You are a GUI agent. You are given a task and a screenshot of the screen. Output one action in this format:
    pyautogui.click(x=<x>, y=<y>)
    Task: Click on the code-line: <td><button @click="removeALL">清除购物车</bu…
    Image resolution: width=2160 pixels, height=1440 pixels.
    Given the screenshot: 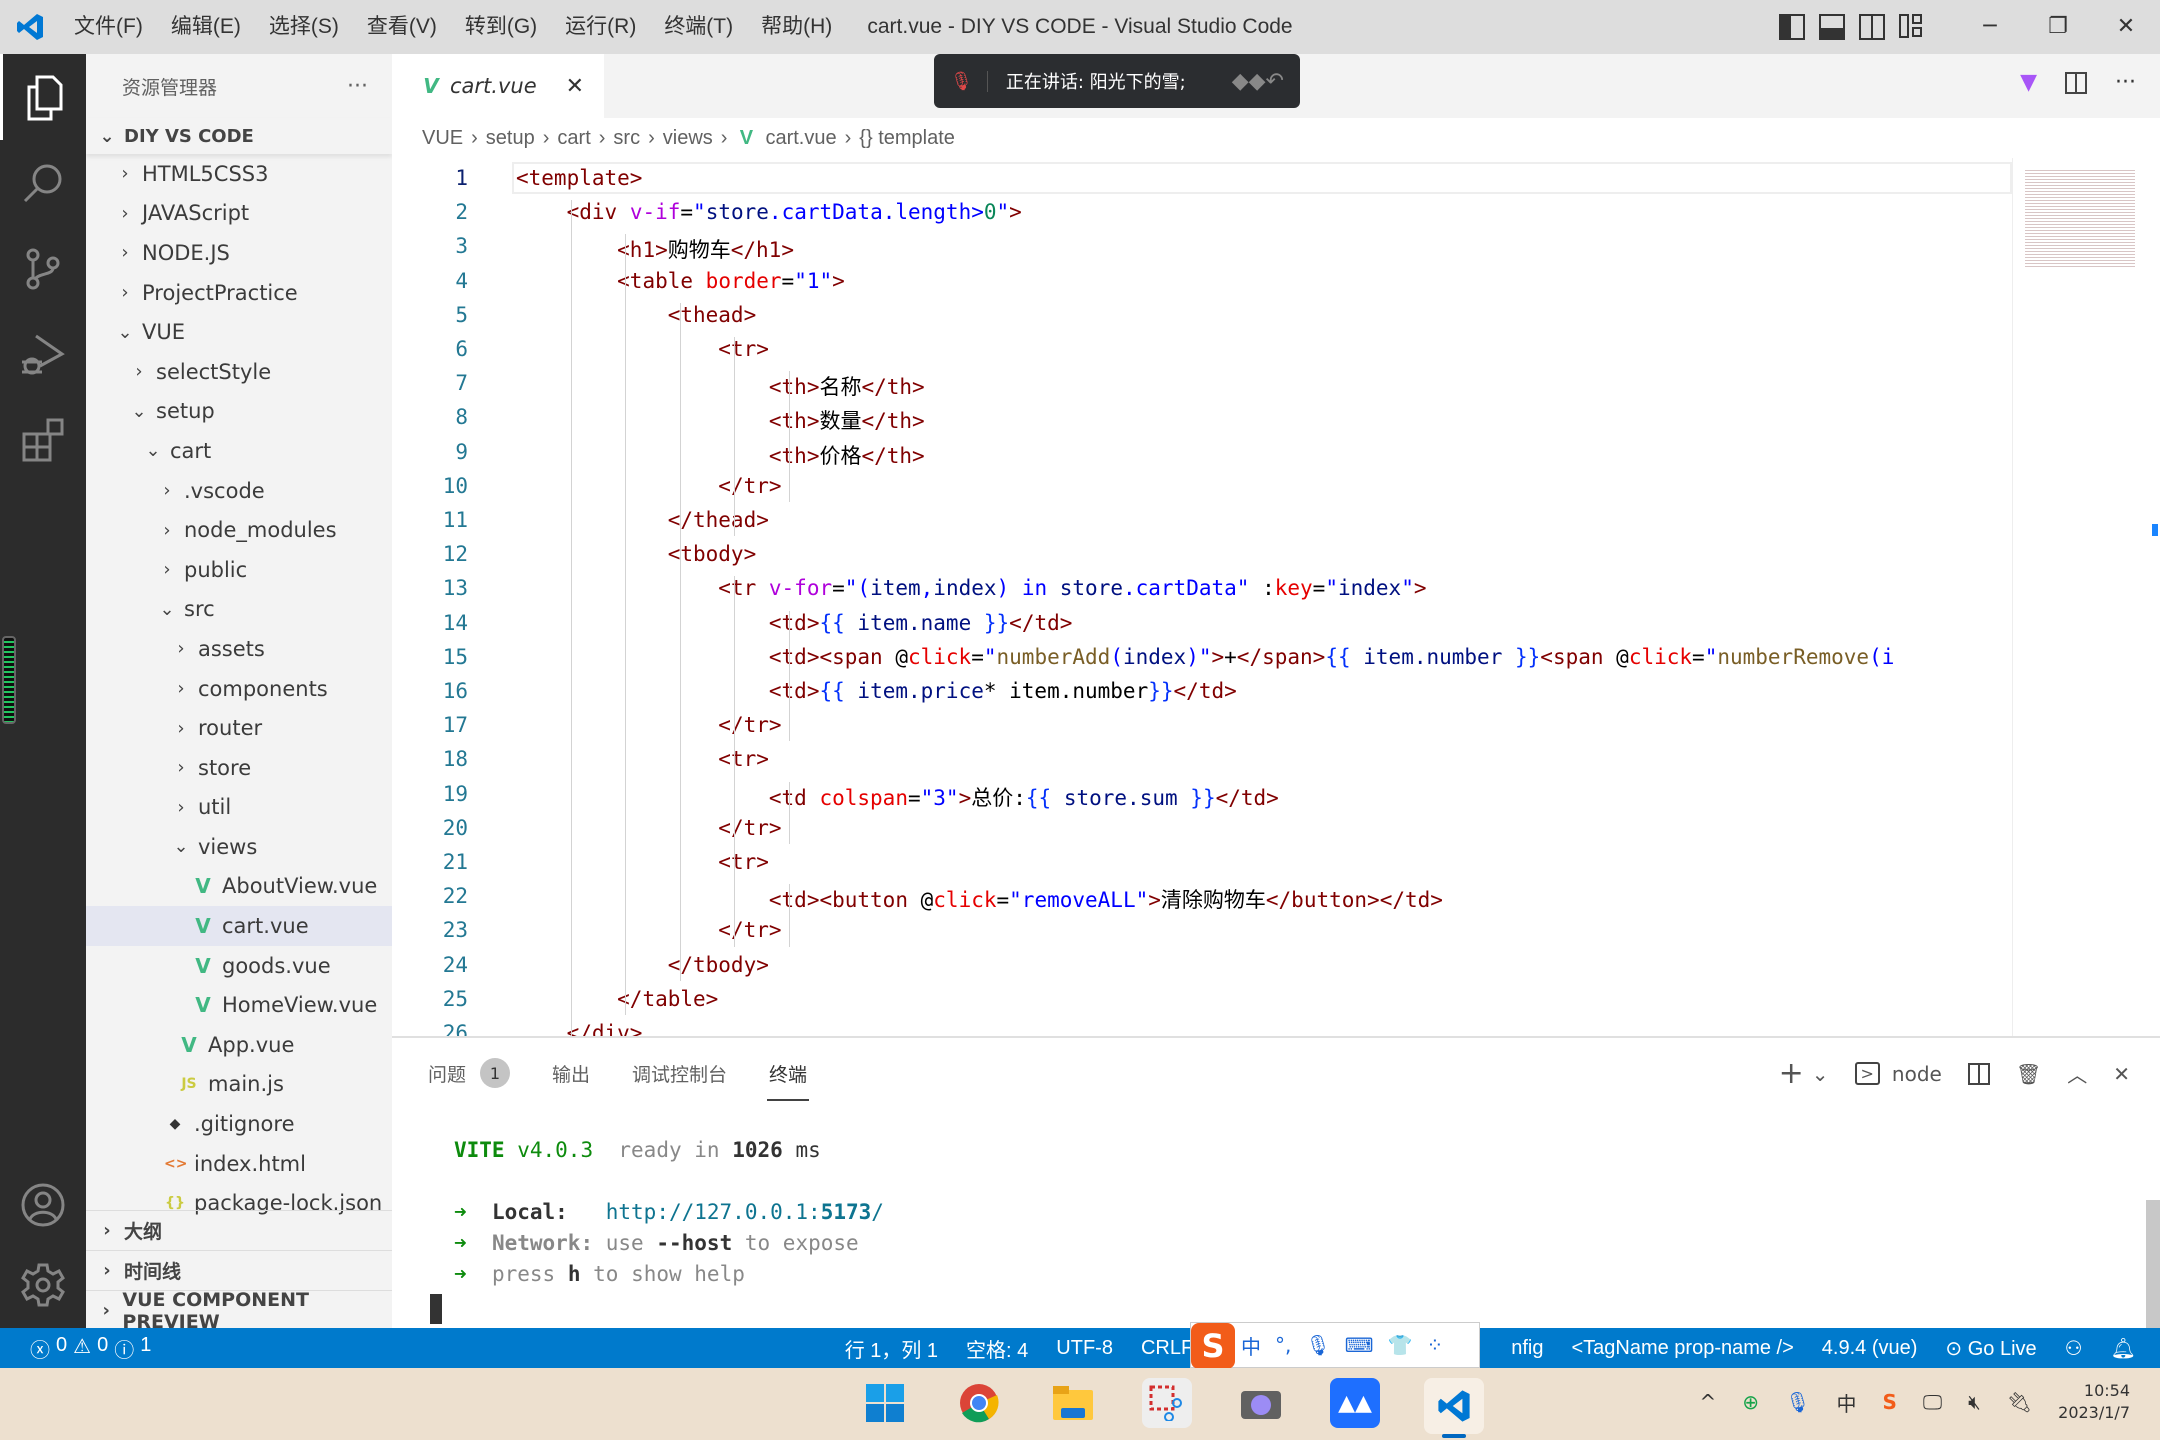 What is the action you would take?
    pyautogui.click(x=979, y=899)
    